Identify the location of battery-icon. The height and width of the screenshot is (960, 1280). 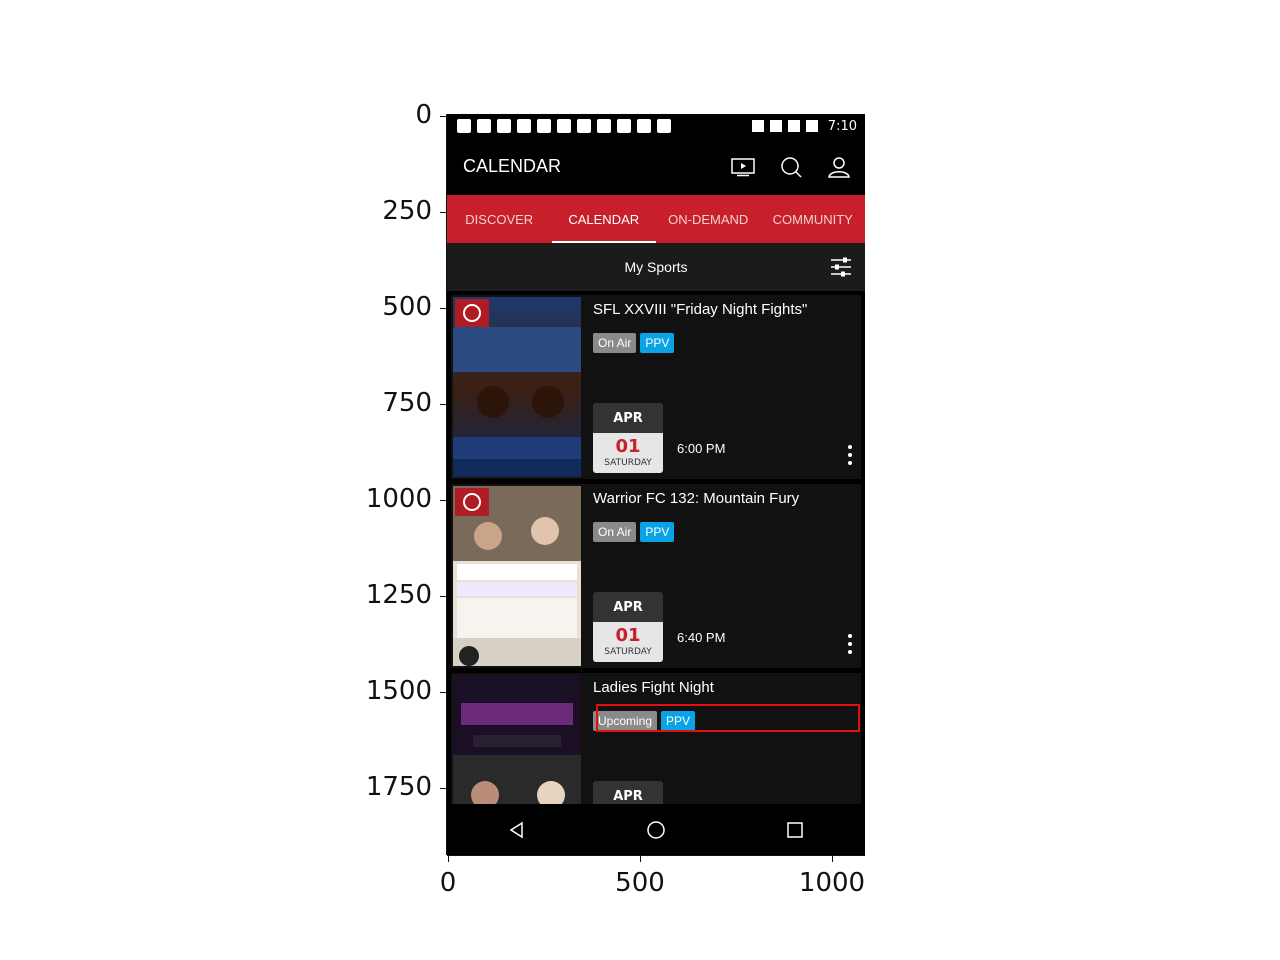
(811, 126).